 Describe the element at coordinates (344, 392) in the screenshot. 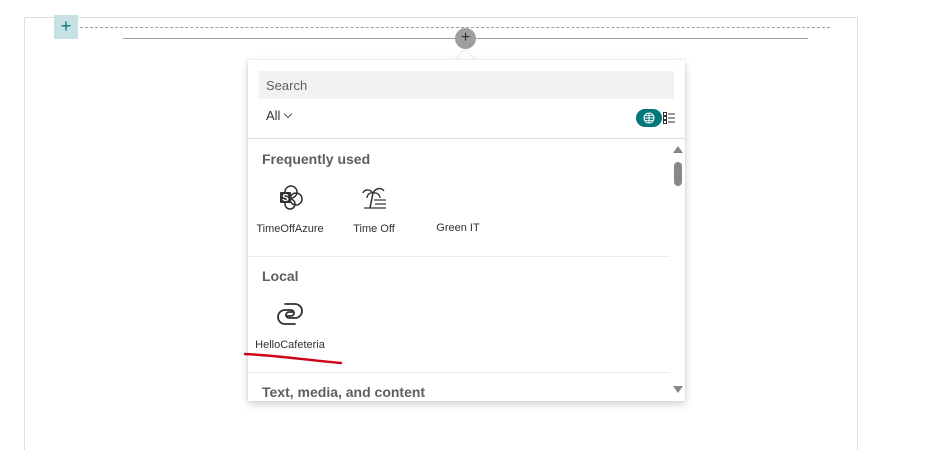

I see `group-title-text-media-content: Text, media, and content` at that location.